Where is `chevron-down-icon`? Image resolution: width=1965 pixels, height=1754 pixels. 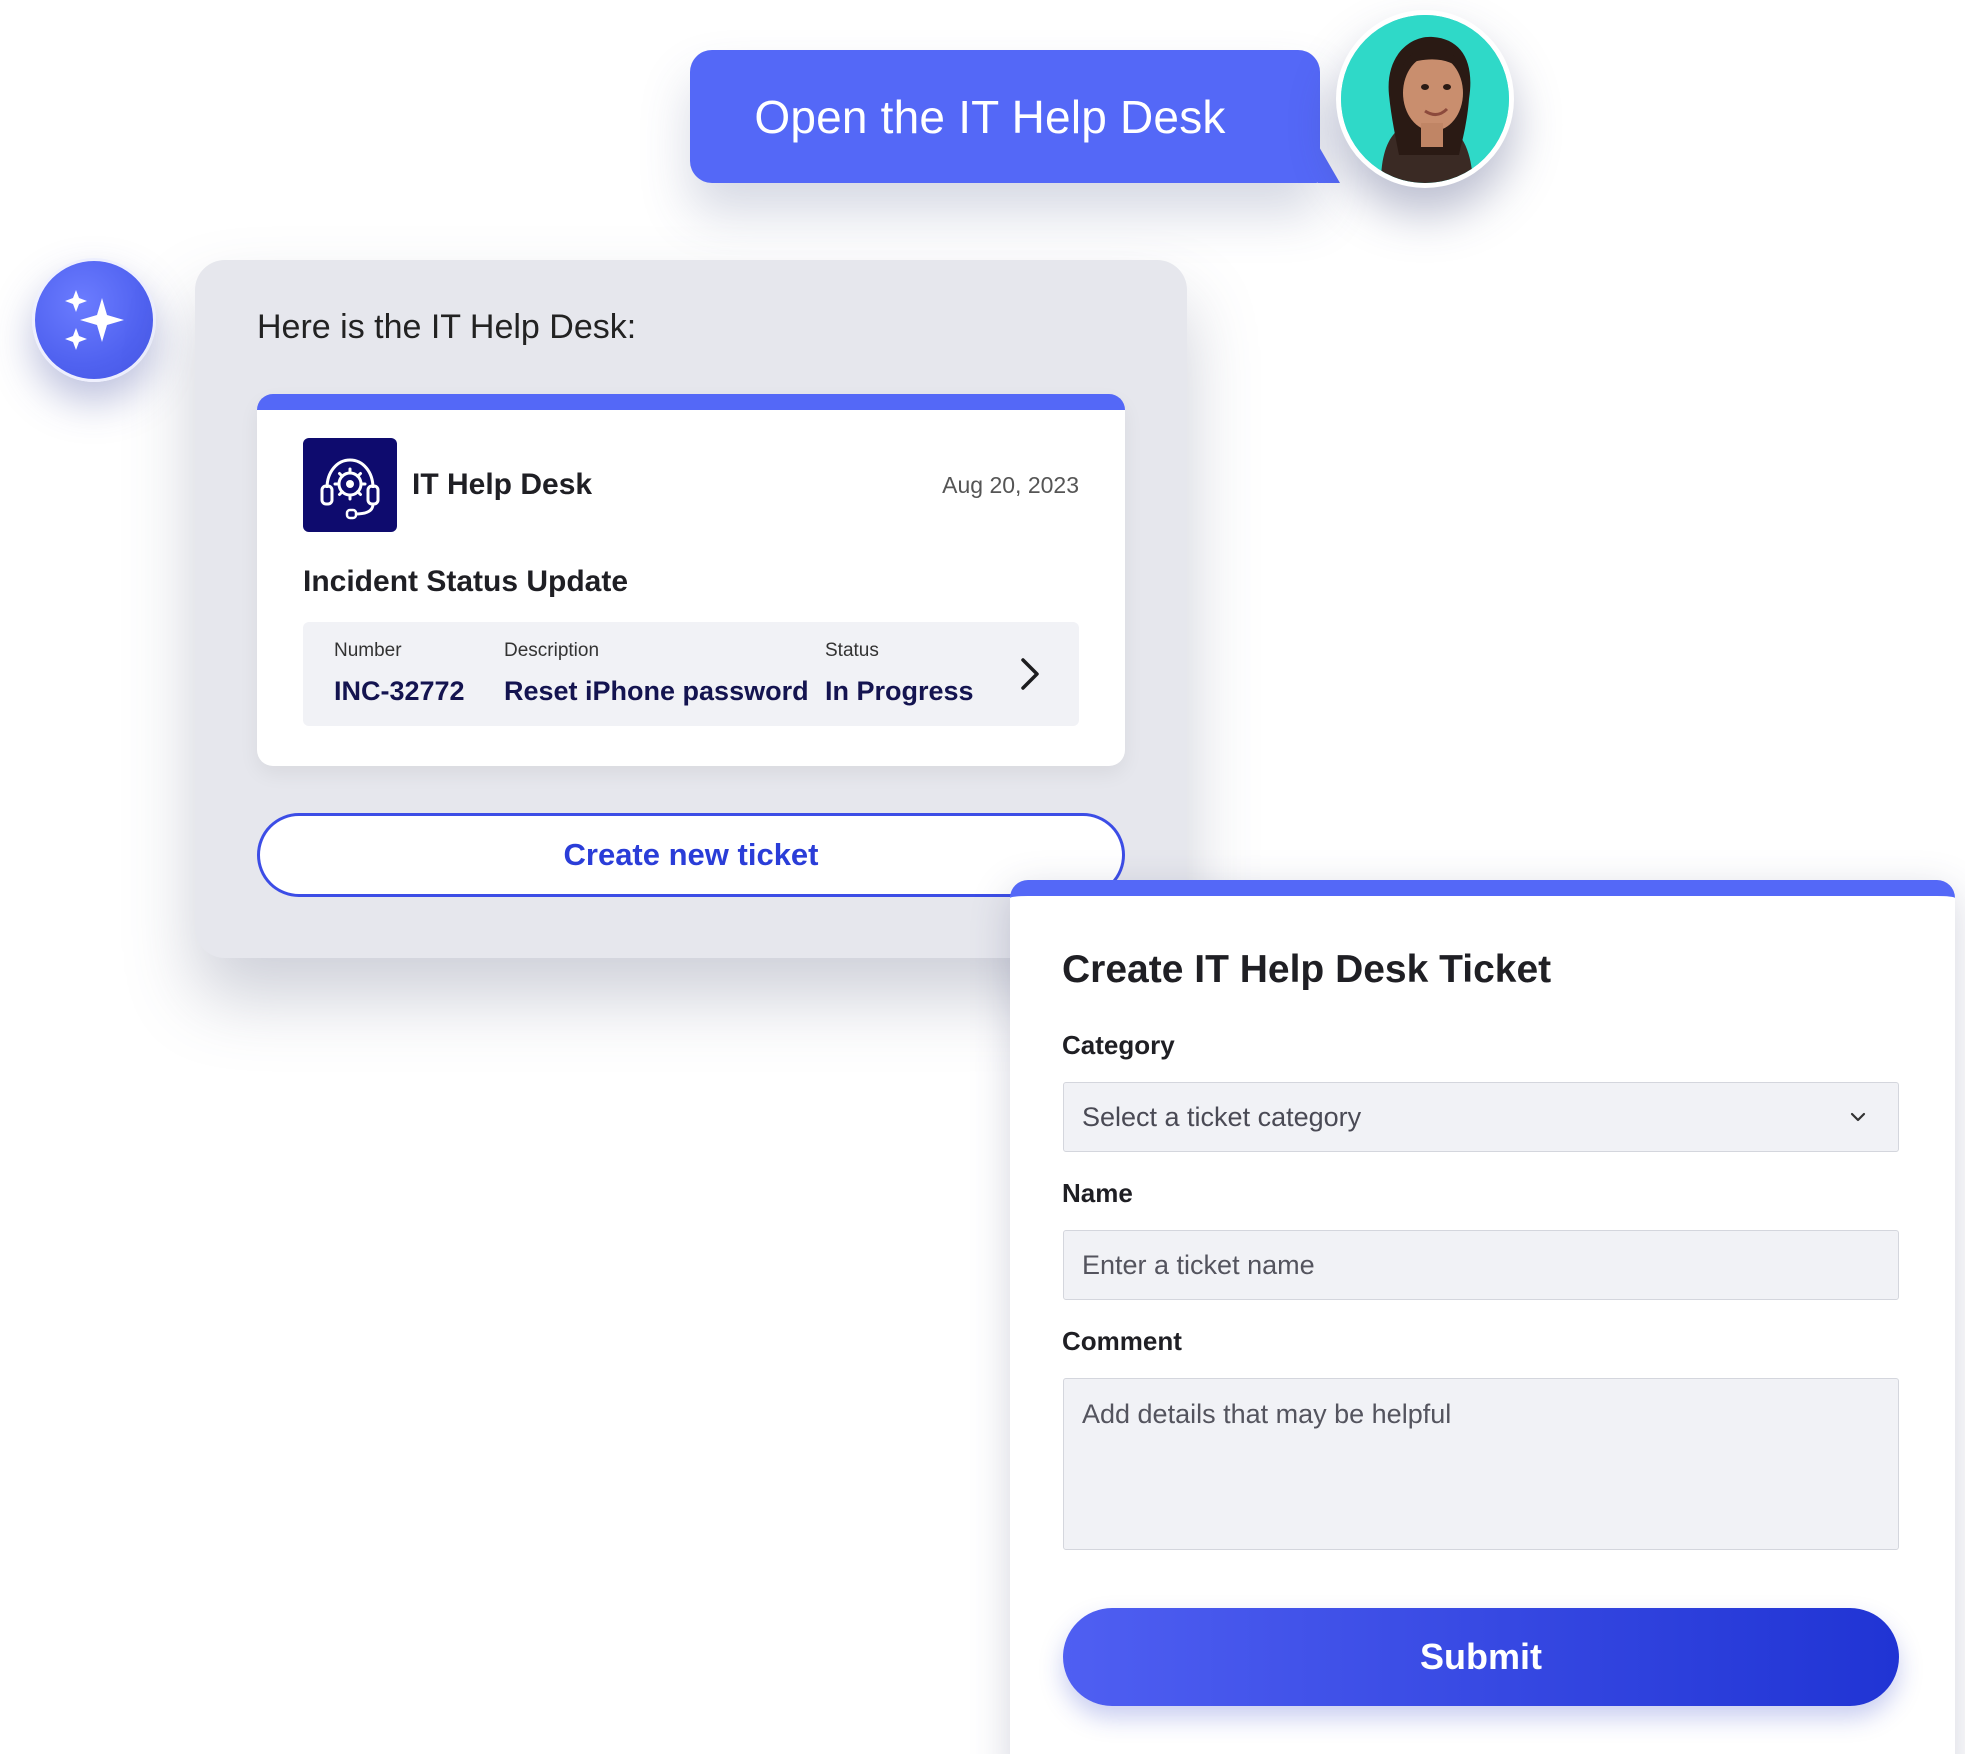 chevron-down-icon is located at coordinates (1858, 1117).